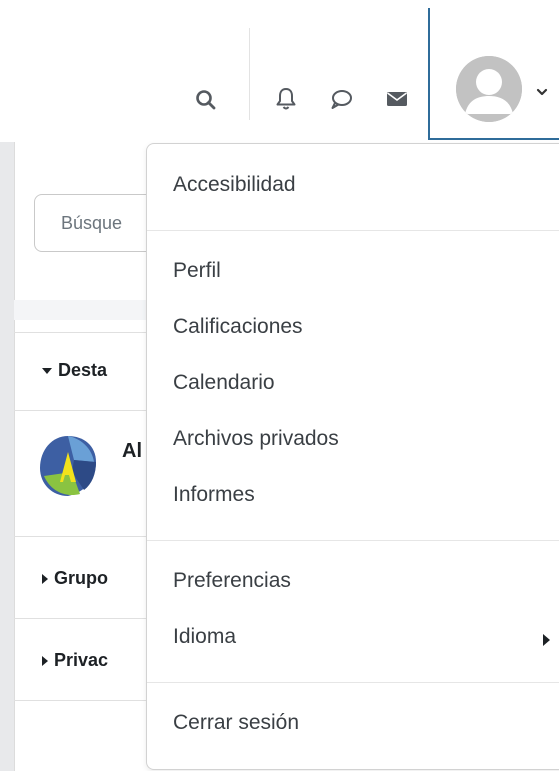 Image resolution: width=559 pixels, height=771 pixels. What do you see at coordinates (238, 327) in the screenshot?
I see `menu-item-grades: Calificaciones` at bounding box center [238, 327].